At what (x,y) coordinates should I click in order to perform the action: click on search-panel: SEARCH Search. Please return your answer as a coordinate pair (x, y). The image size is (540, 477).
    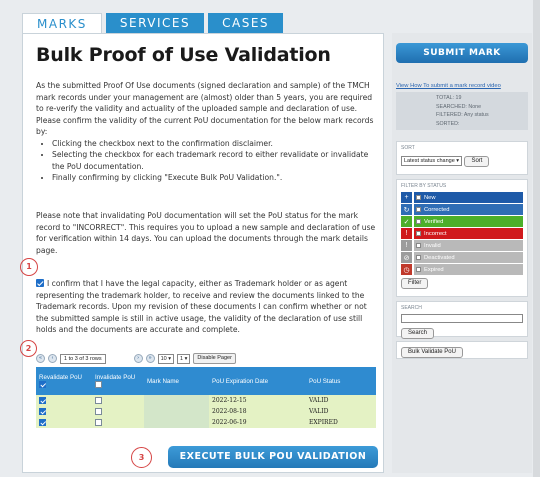
    Looking at the image, I should click on (462, 320).